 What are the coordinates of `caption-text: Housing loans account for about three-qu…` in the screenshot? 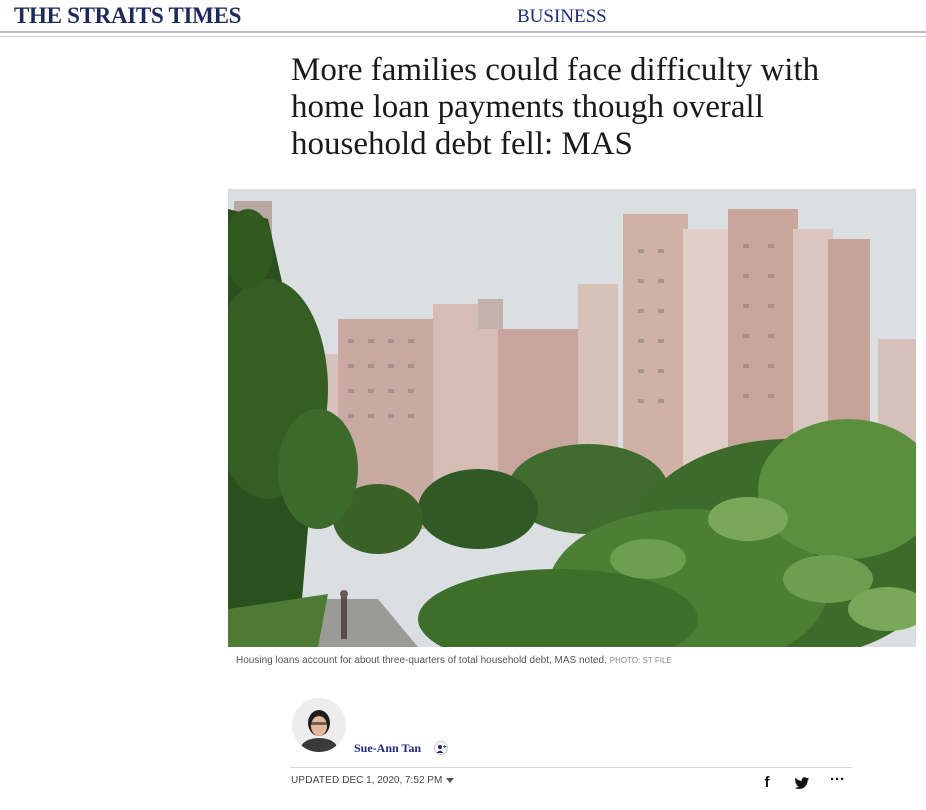 It's located at (421, 660).